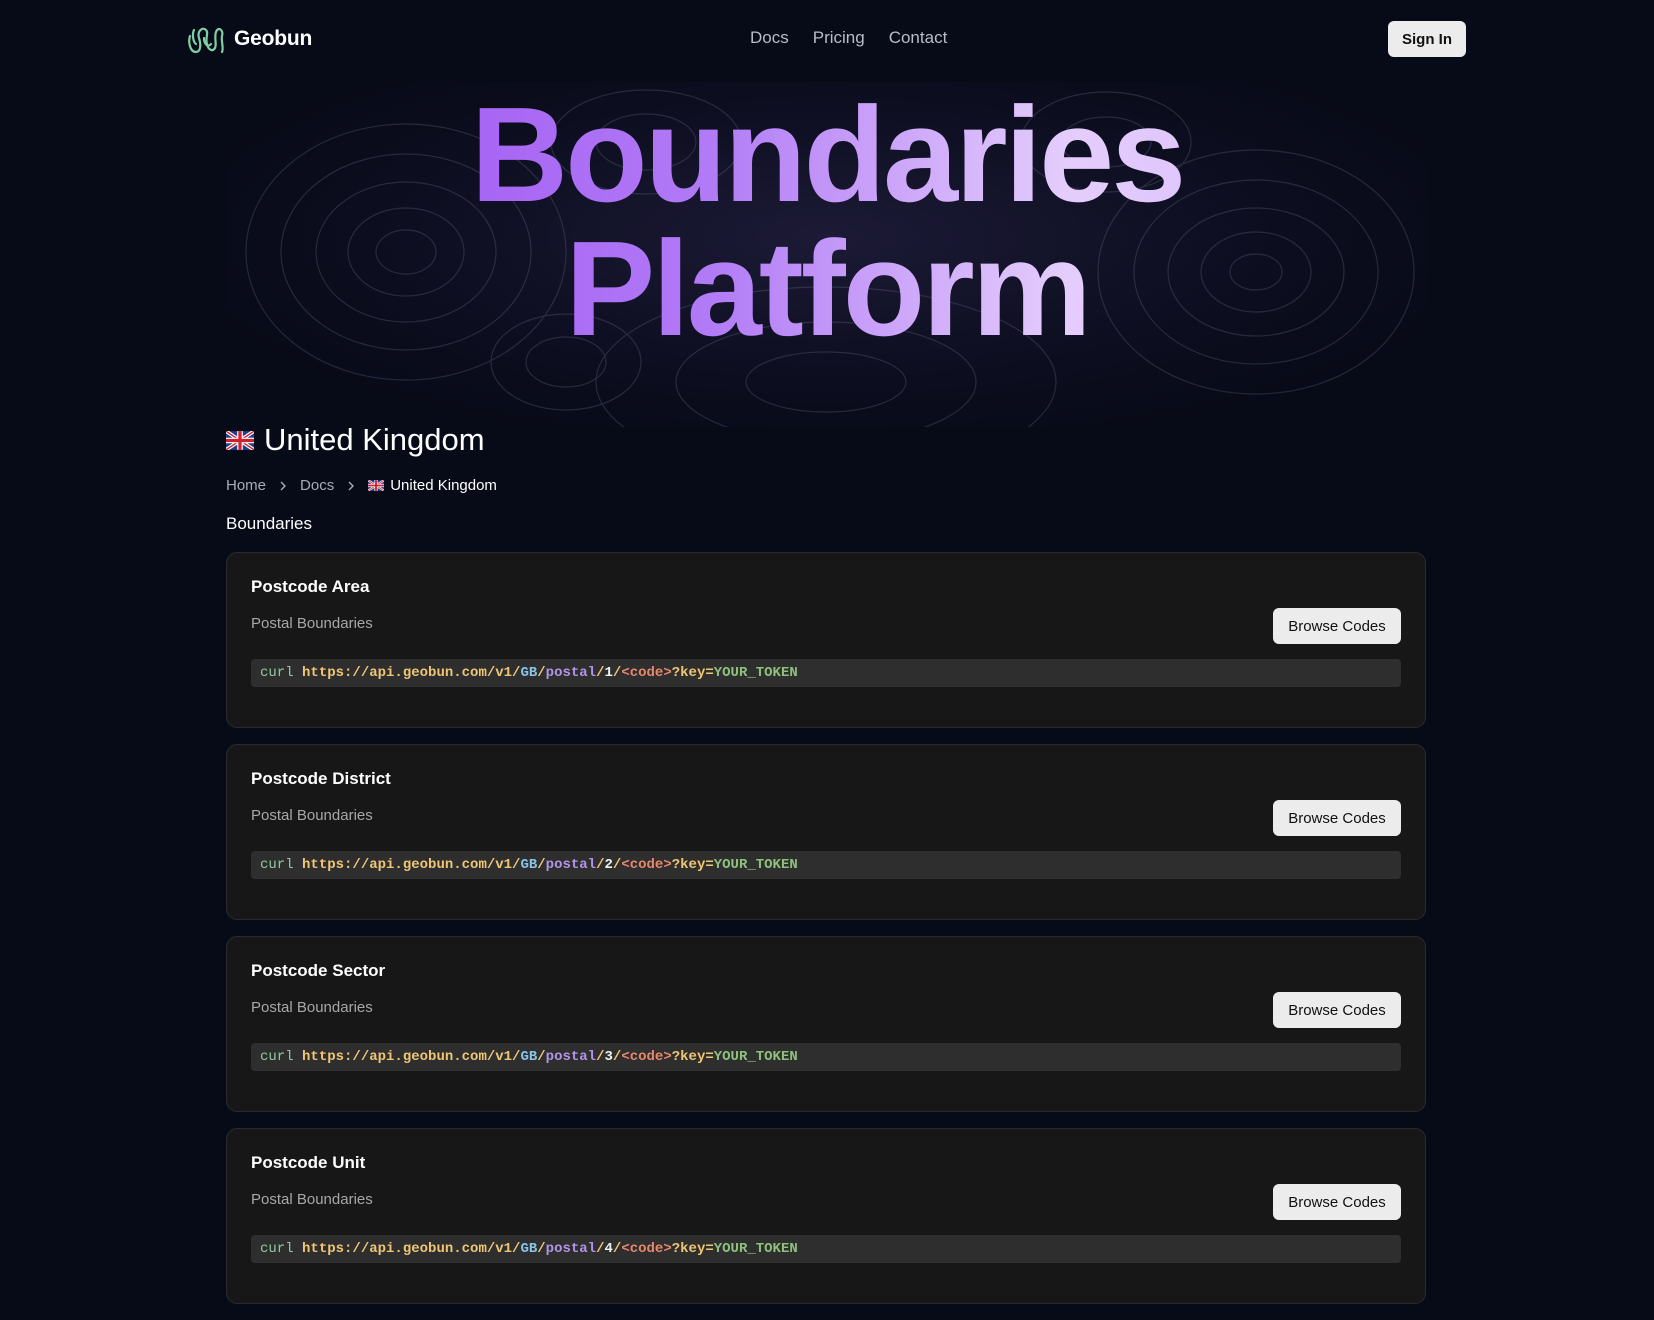 Image resolution: width=1654 pixels, height=1320 pixels. Describe the element at coordinates (310, 586) in the screenshot. I see `card-title: Postcode Area` at that location.